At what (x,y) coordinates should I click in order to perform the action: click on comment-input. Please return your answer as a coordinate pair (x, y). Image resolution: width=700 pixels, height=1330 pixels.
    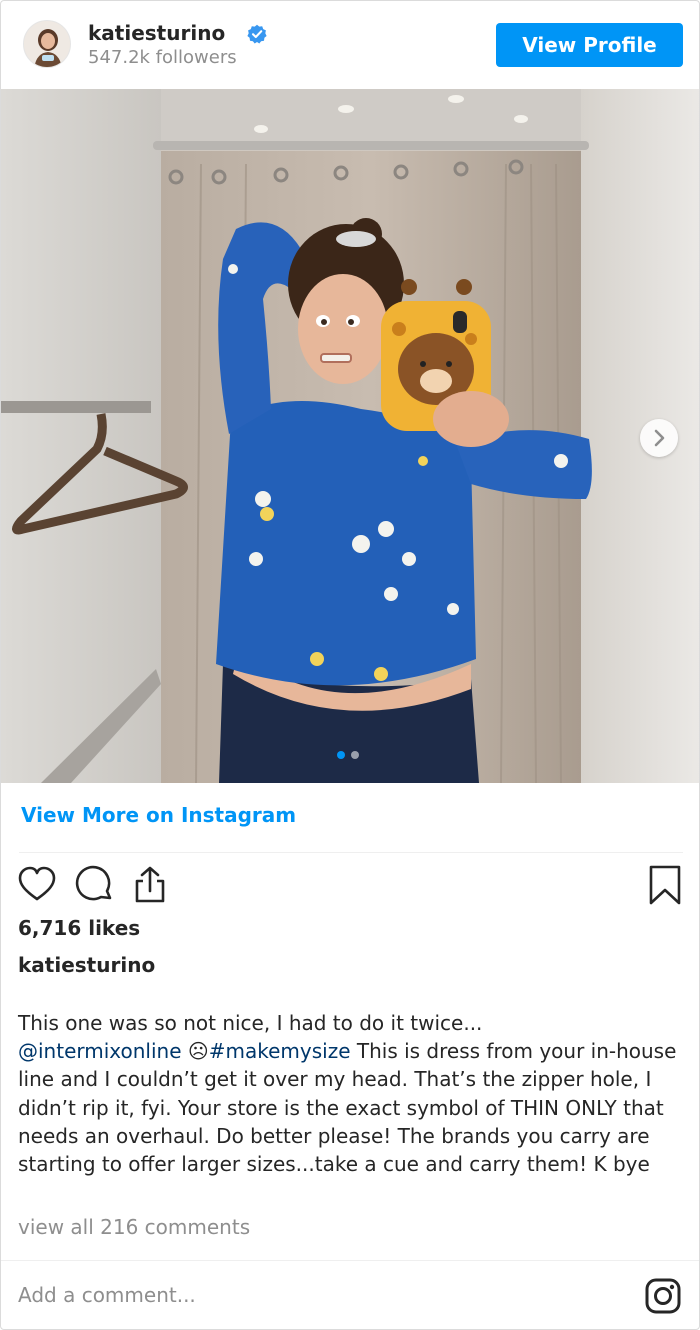
    Looking at the image, I should click on (318, 1295).